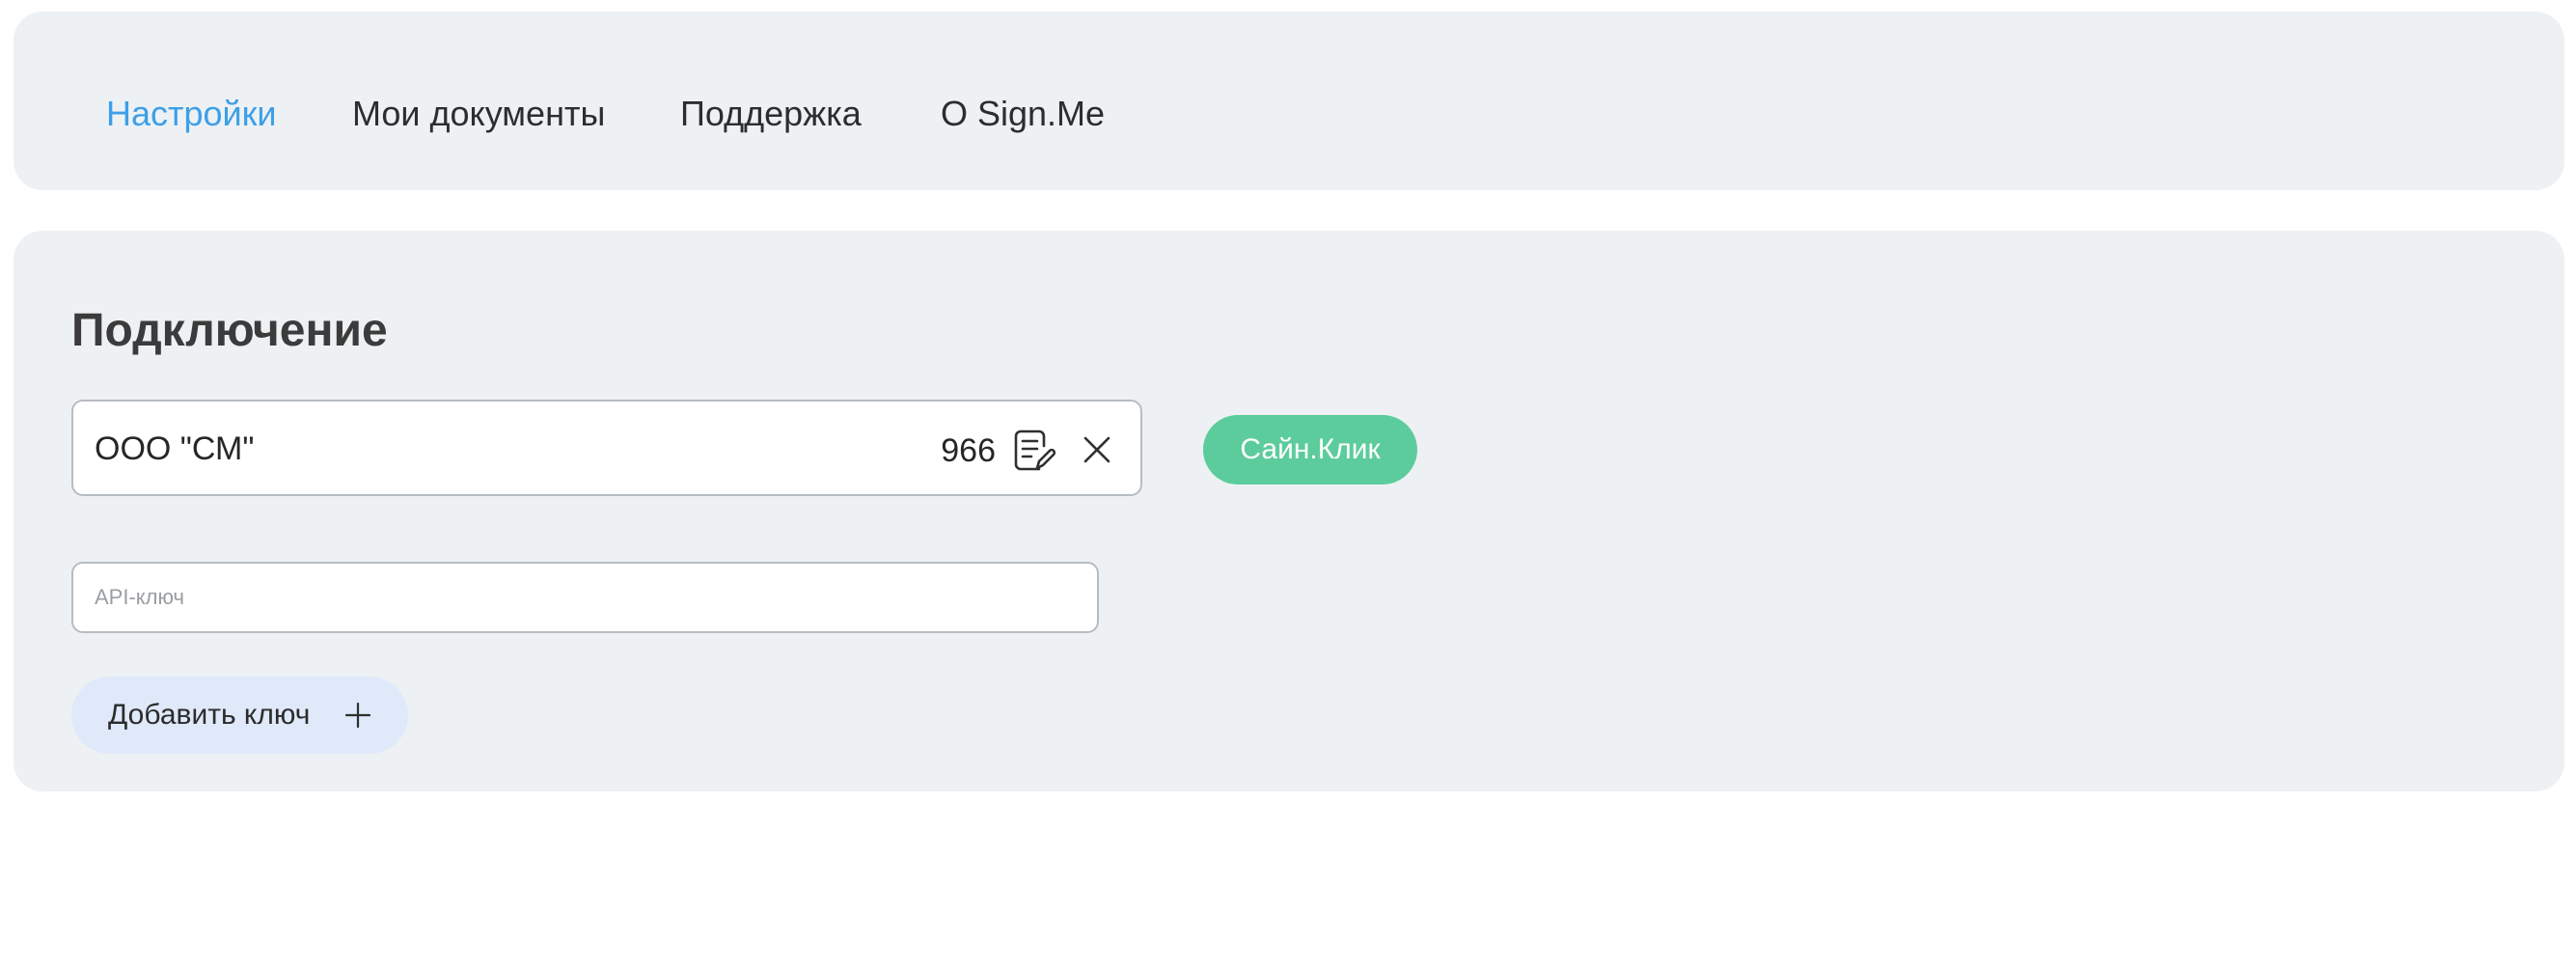 The width and height of the screenshot is (2576, 969). Describe the element at coordinates (210, 715) in the screenshot. I see `add-key-label: Добавить ключ` at that location.